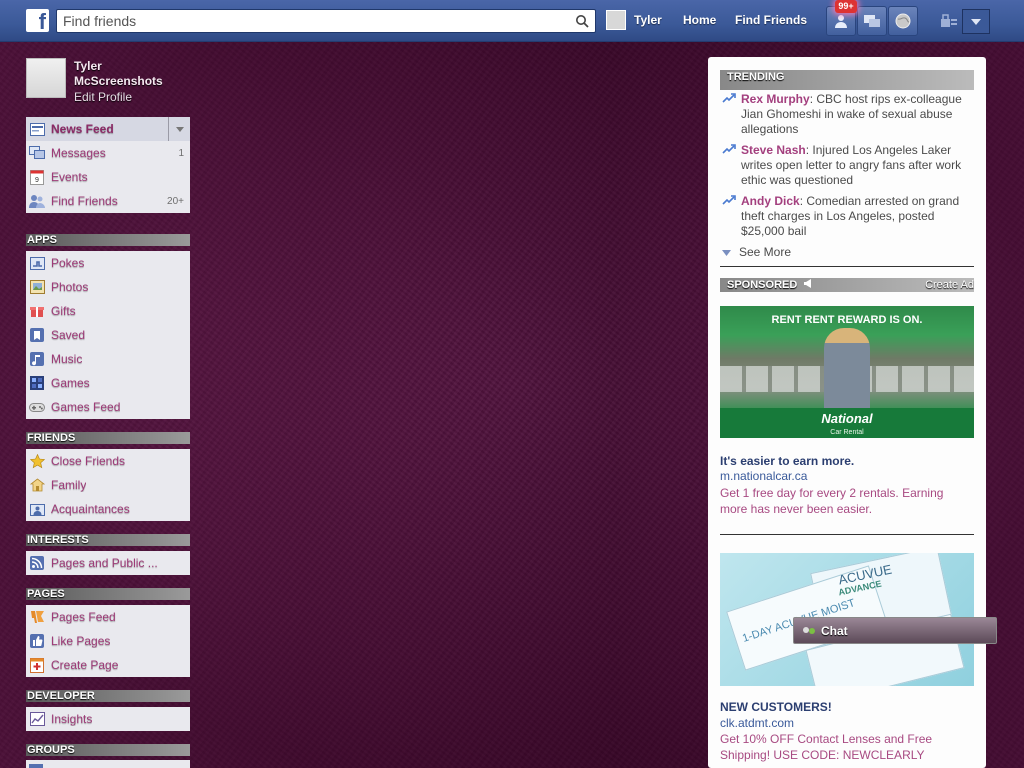 The height and width of the screenshot is (768, 1024). I want to click on account-settings-button, so click(976, 21).